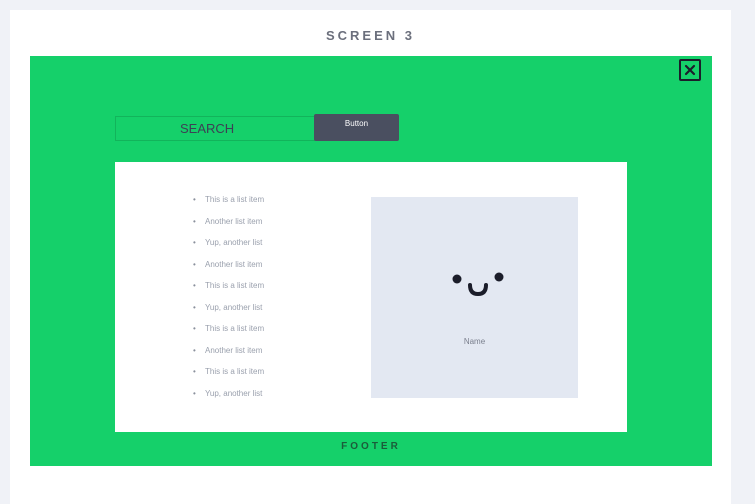 The height and width of the screenshot is (504, 755). Describe the element at coordinates (474, 297) in the screenshot. I see `profile-card: Name` at that location.